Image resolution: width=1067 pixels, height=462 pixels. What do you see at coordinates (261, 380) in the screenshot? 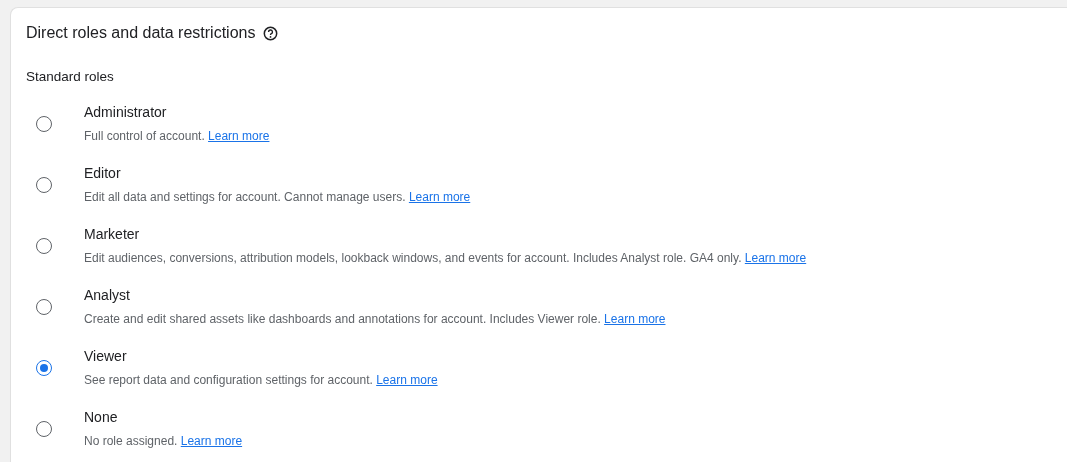
I see `role-description: See report data and configuration settings for account. Learn more` at bounding box center [261, 380].